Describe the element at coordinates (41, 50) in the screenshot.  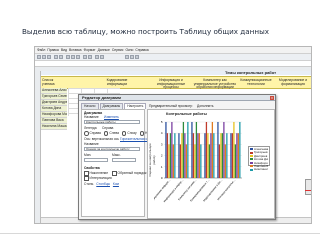
I see `menu-file: Файл` at that location.